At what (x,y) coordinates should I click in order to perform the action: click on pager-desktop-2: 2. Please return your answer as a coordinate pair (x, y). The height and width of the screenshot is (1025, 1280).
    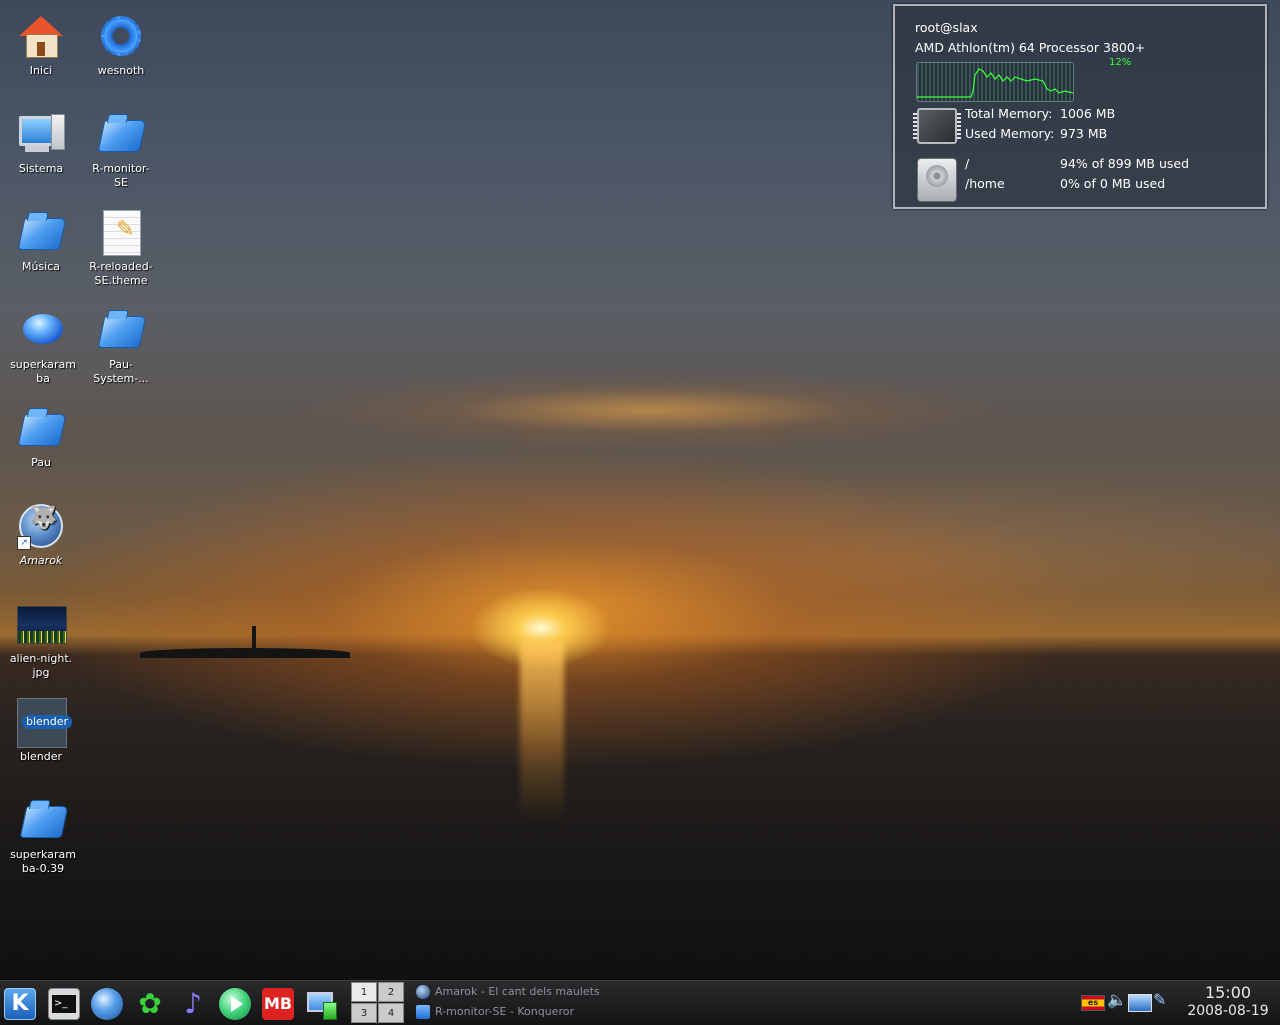
    Looking at the image, I should click on (391, 992).